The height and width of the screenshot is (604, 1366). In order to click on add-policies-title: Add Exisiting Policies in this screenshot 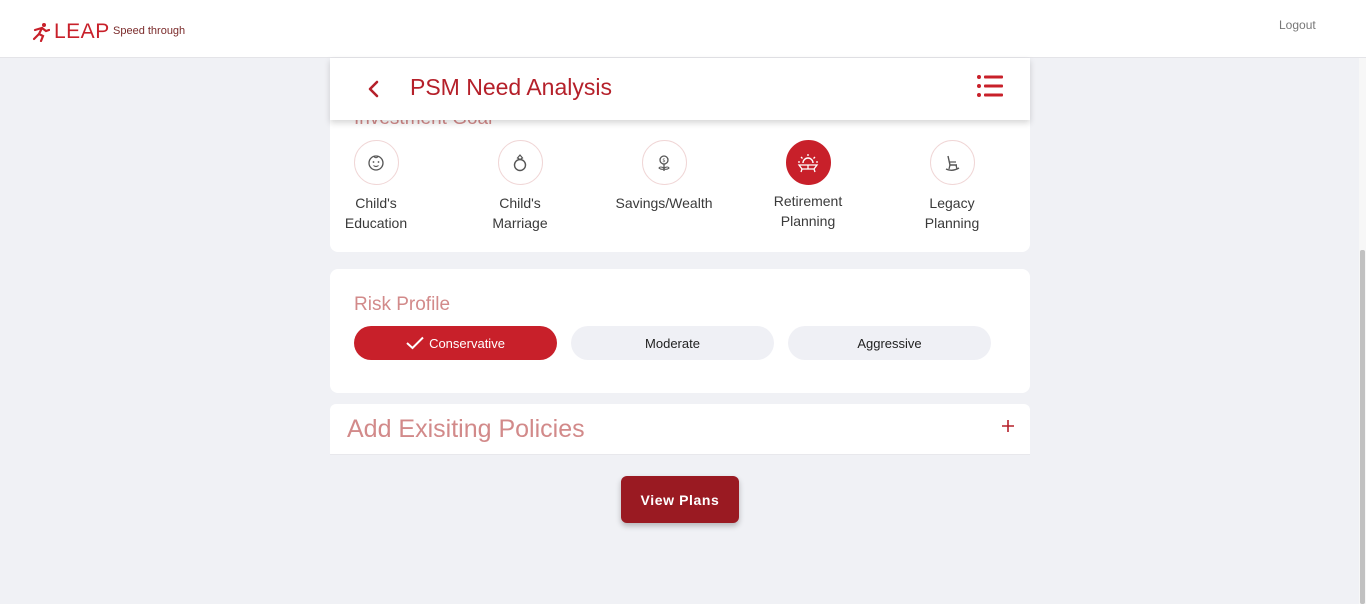, I will do `click(466, 429)`.